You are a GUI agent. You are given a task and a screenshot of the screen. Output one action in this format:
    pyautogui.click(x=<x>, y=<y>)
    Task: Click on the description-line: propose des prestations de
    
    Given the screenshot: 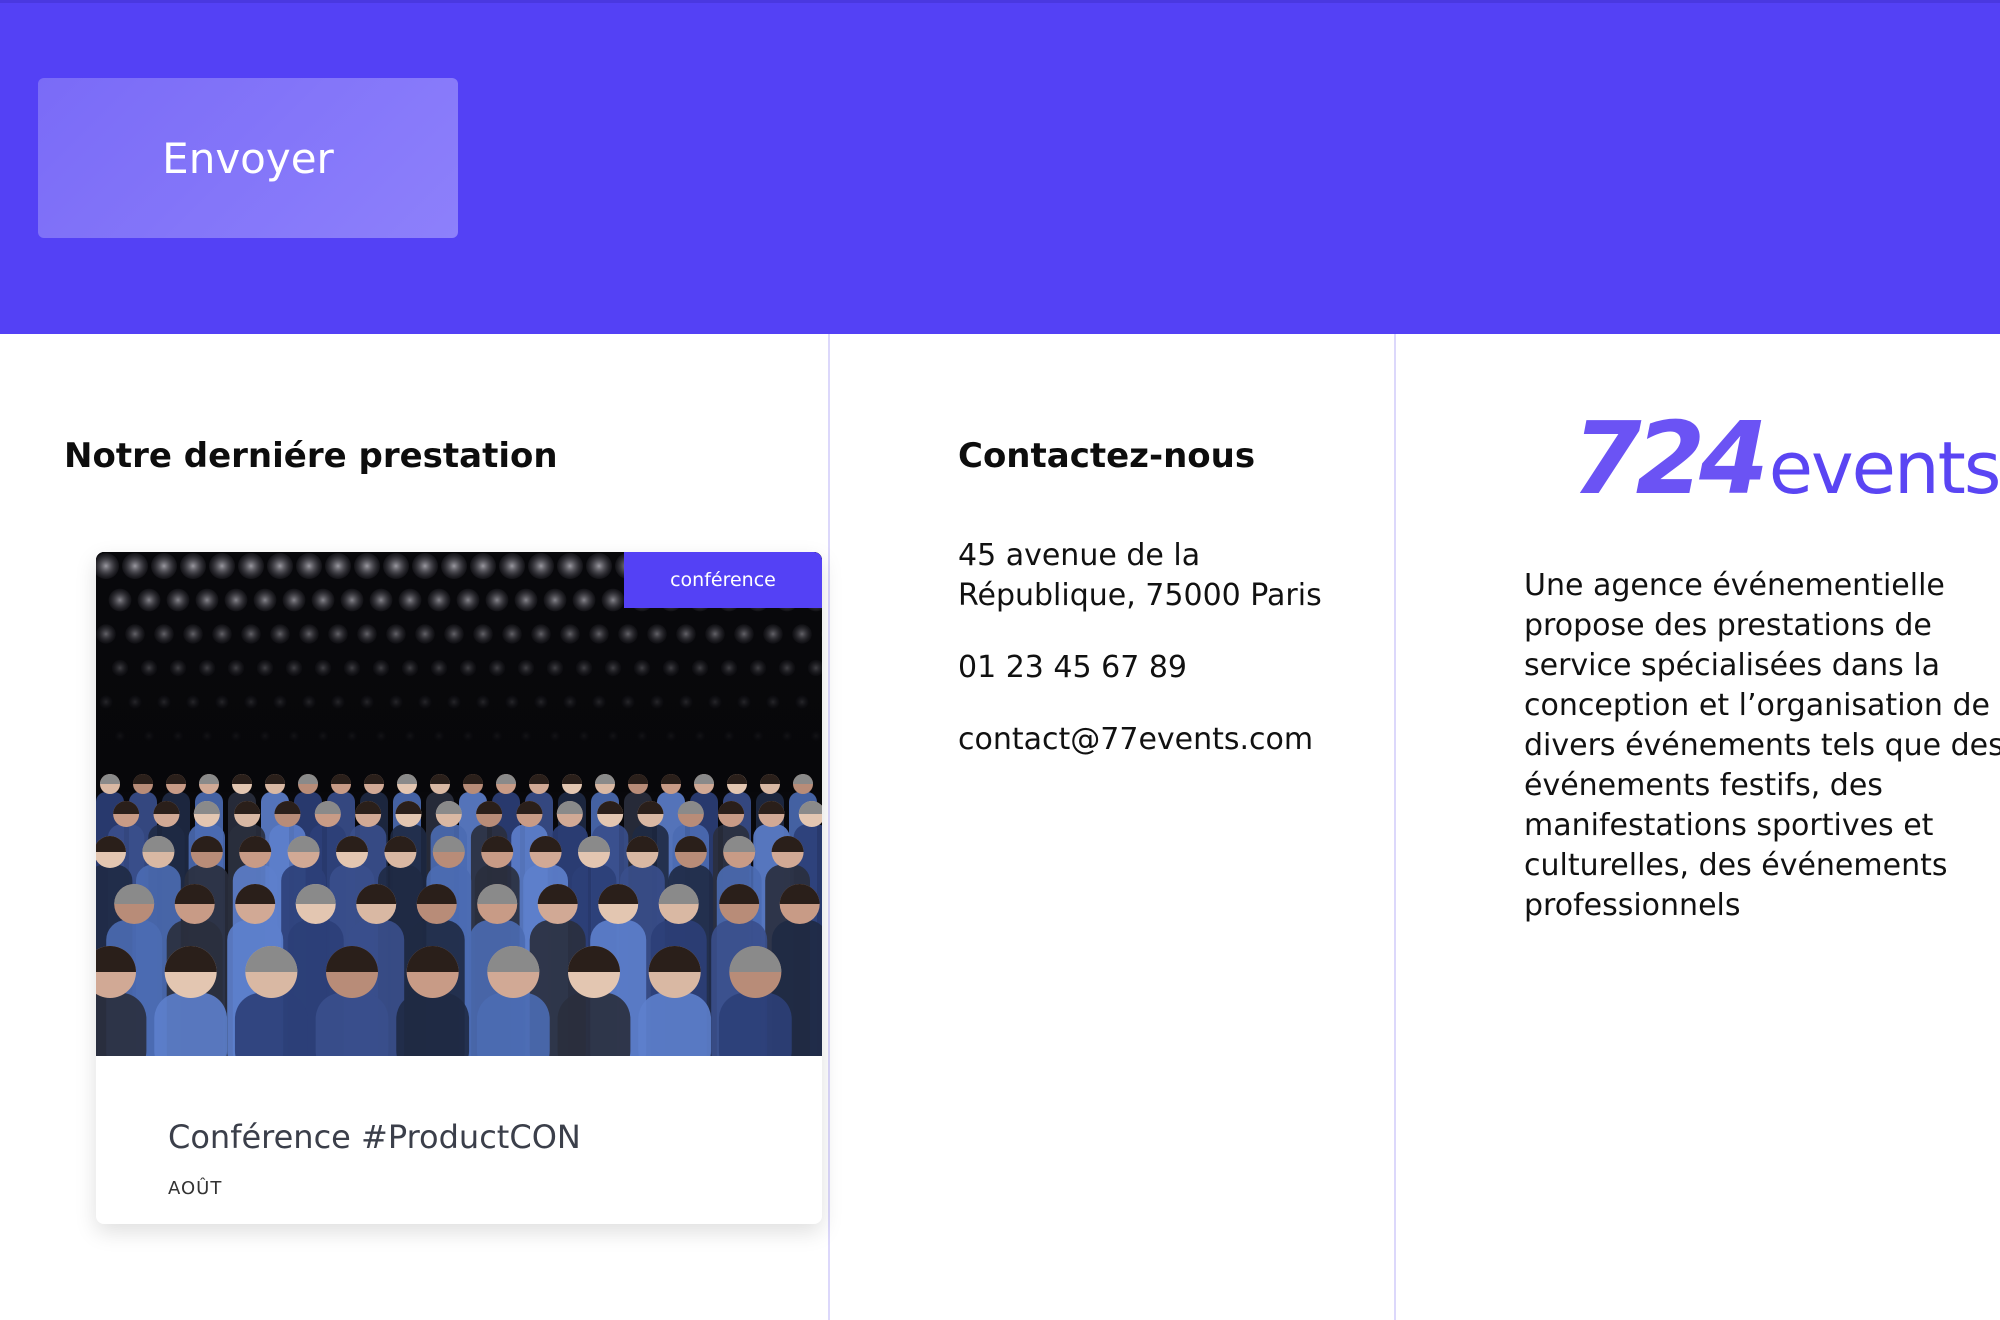 What is the action you would take?
    pyautogui.click(x=1728, y=625)
    